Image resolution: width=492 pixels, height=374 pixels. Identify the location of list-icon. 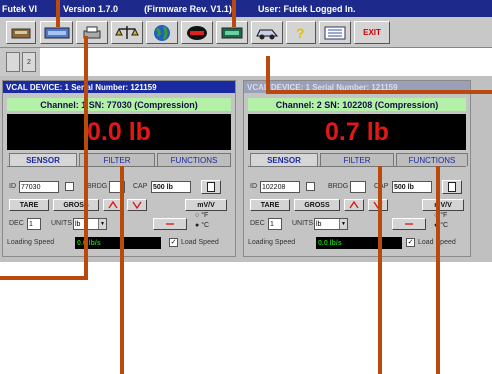
(335, 32).